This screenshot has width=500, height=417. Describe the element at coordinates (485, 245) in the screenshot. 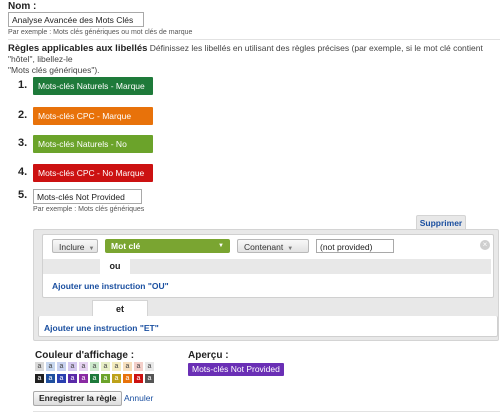

I see `remove-condition-icon: ×` at that location.